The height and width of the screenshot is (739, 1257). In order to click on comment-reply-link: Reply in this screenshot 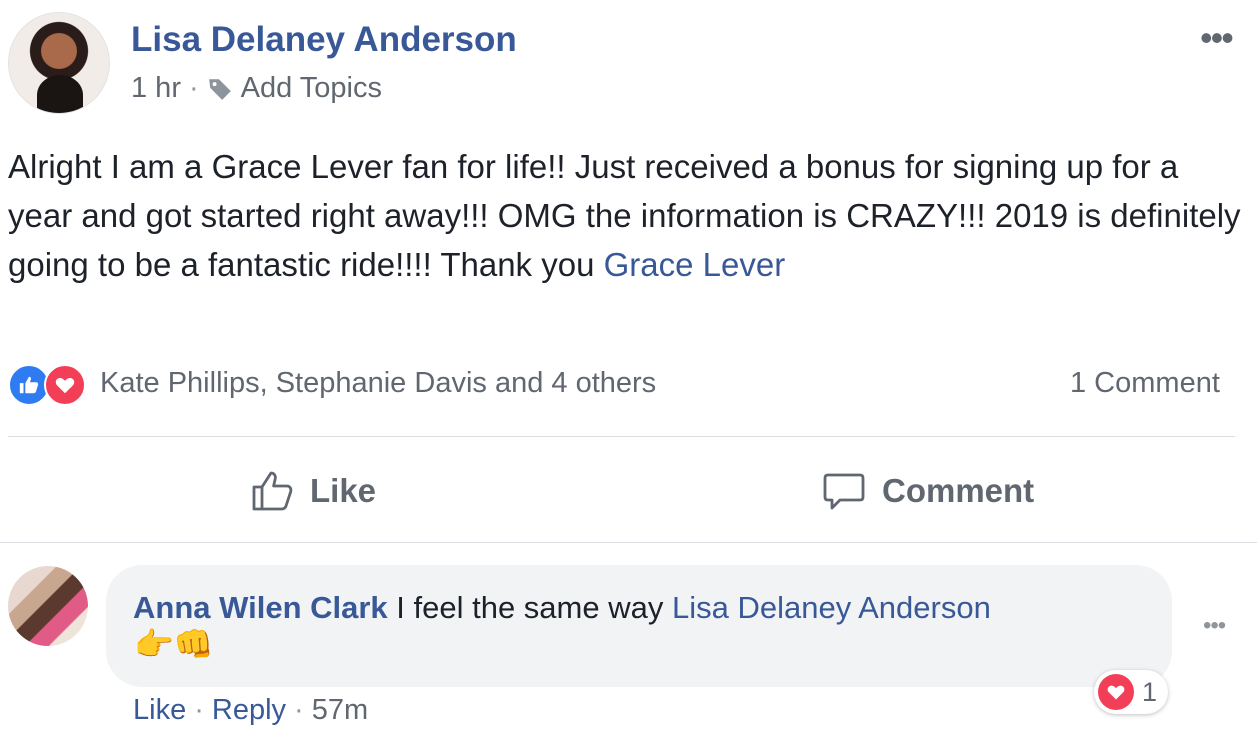, I will do `click(249, 710)`.